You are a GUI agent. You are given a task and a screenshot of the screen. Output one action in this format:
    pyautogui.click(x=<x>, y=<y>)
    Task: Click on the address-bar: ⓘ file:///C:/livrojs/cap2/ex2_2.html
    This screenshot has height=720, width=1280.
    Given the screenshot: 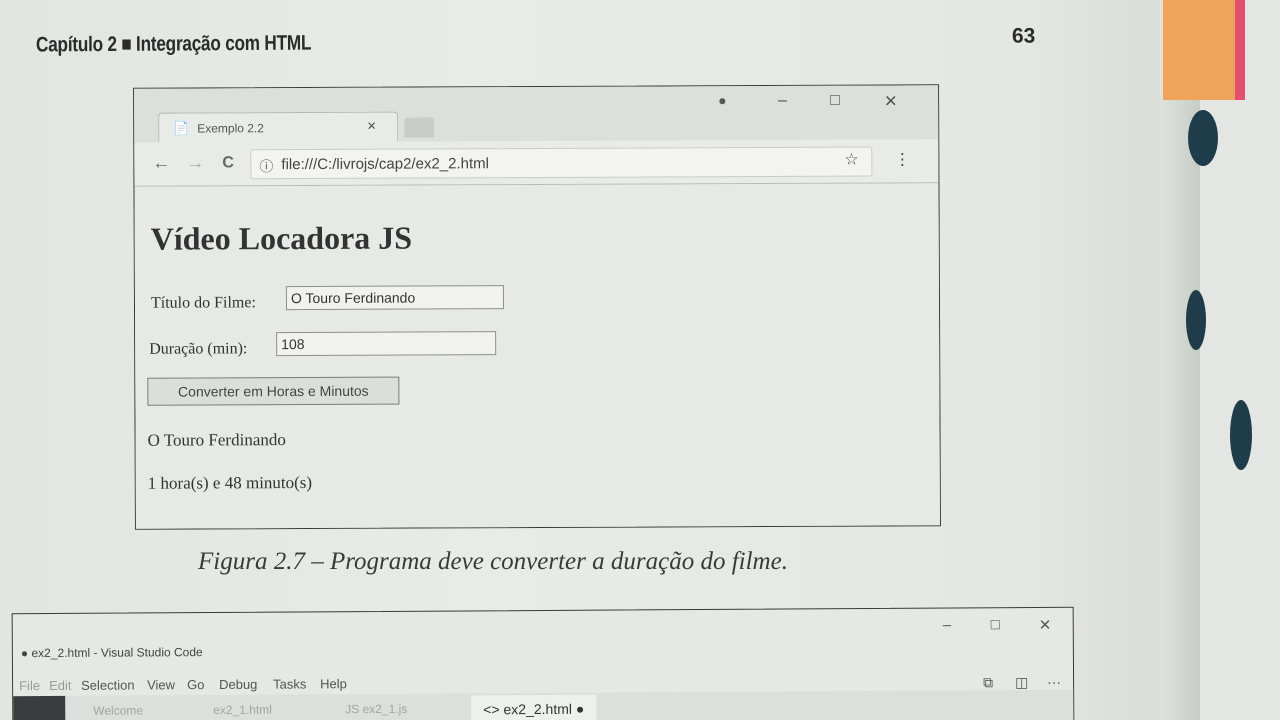 What is the action you would take?
    pyautogui.click(x=561, y=163)
    